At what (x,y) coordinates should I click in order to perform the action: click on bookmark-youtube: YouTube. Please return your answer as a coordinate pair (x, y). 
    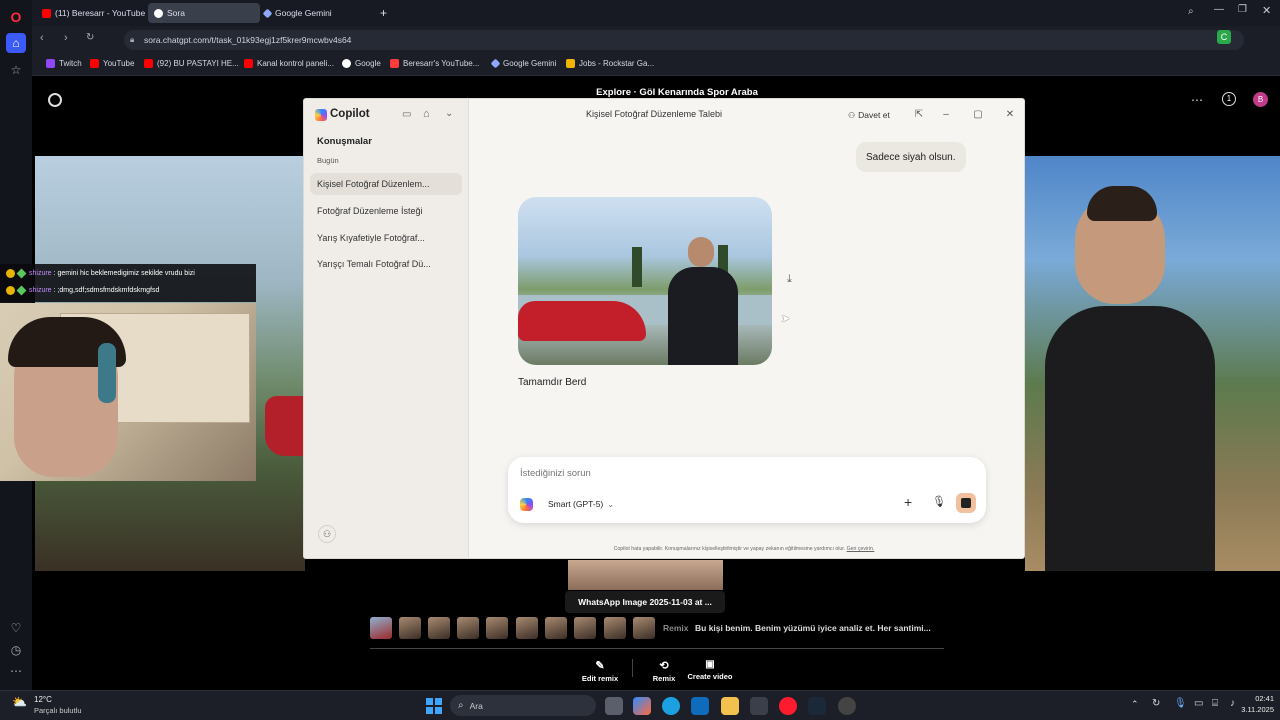
    Looking at the image, I should click on (112, 63).